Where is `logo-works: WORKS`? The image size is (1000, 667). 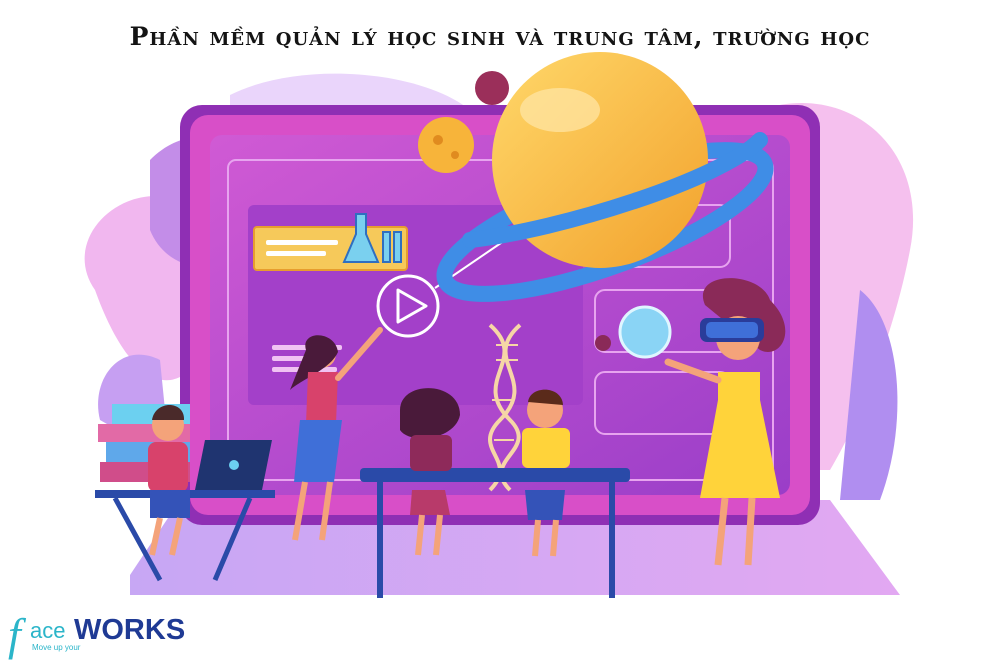 logo-works: WORKS is located at coordinates (130, 630).